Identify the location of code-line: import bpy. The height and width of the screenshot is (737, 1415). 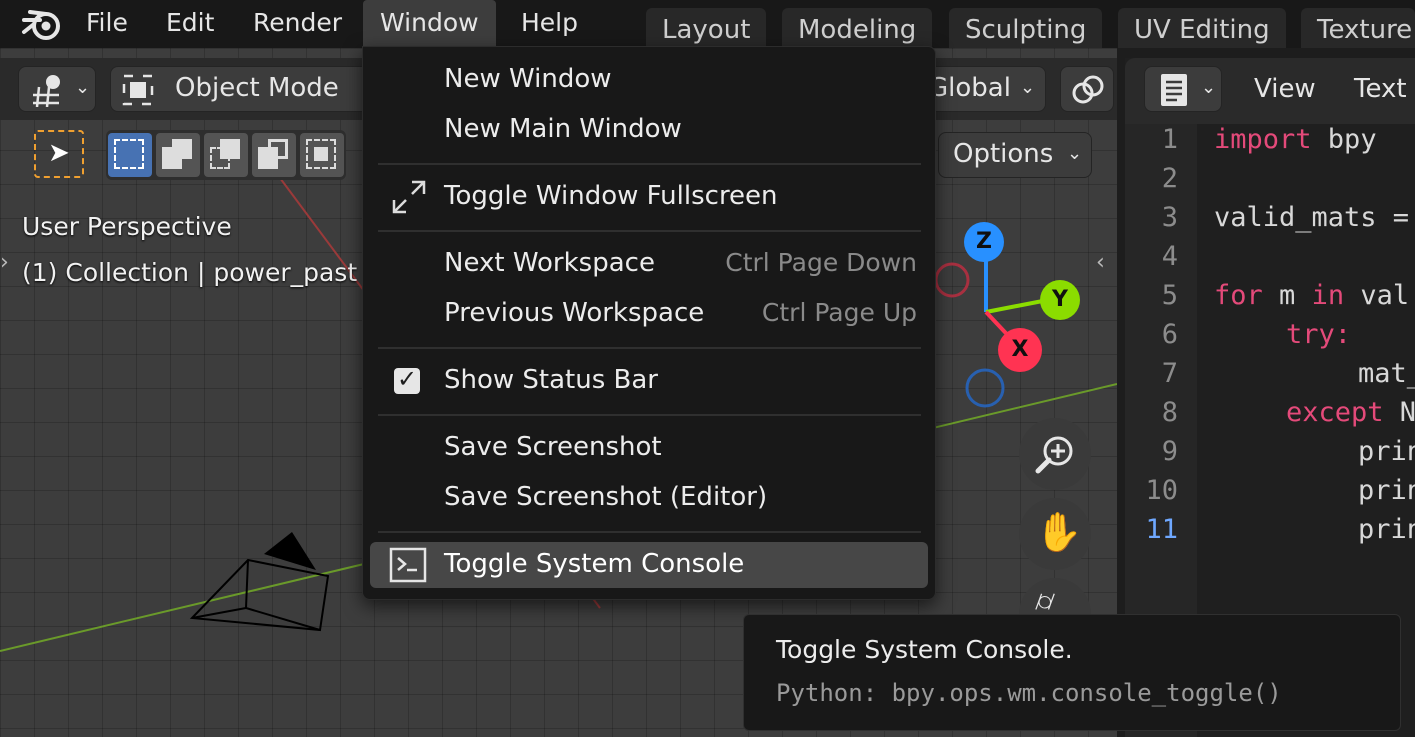
(1295, 139).